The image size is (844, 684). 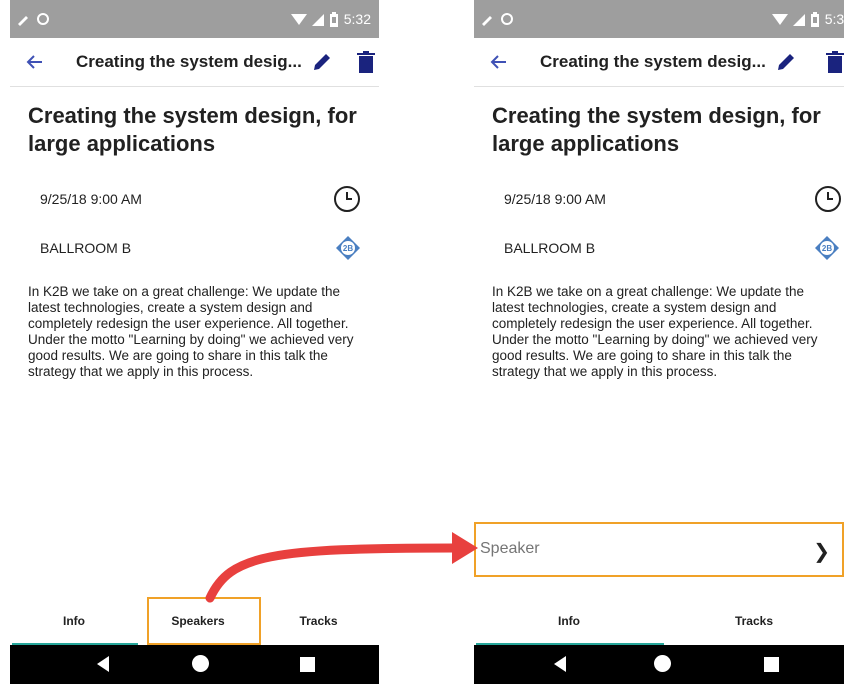 I want to click on speakers-tab-highlight, so click(x=204, y=621).